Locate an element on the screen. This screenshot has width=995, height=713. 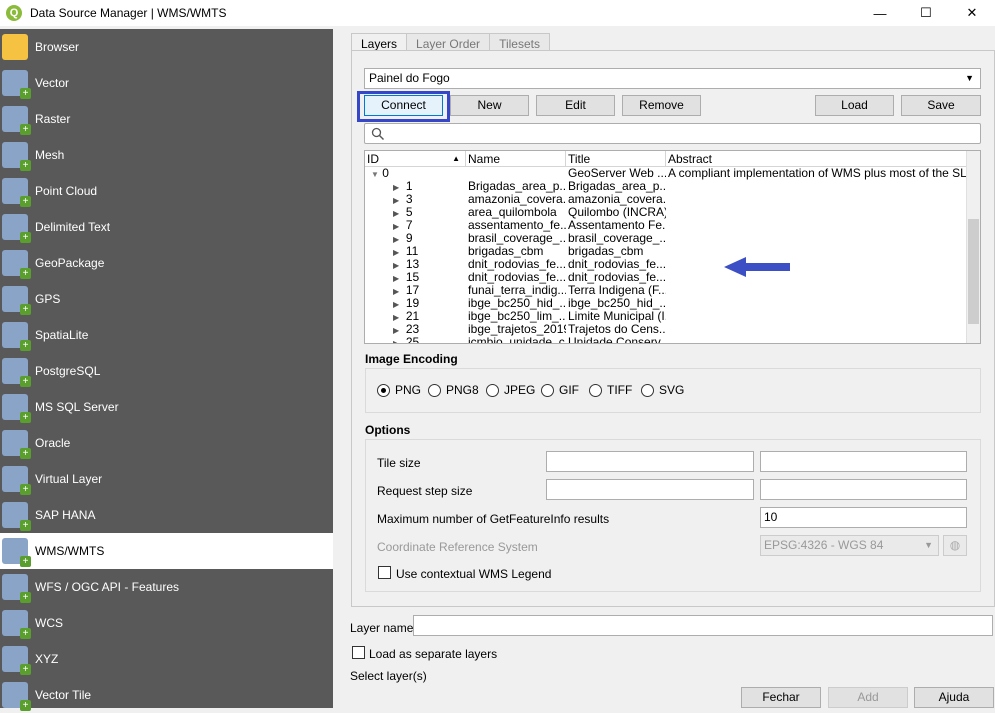
tile-width-input is located at coordinates (650, 461).